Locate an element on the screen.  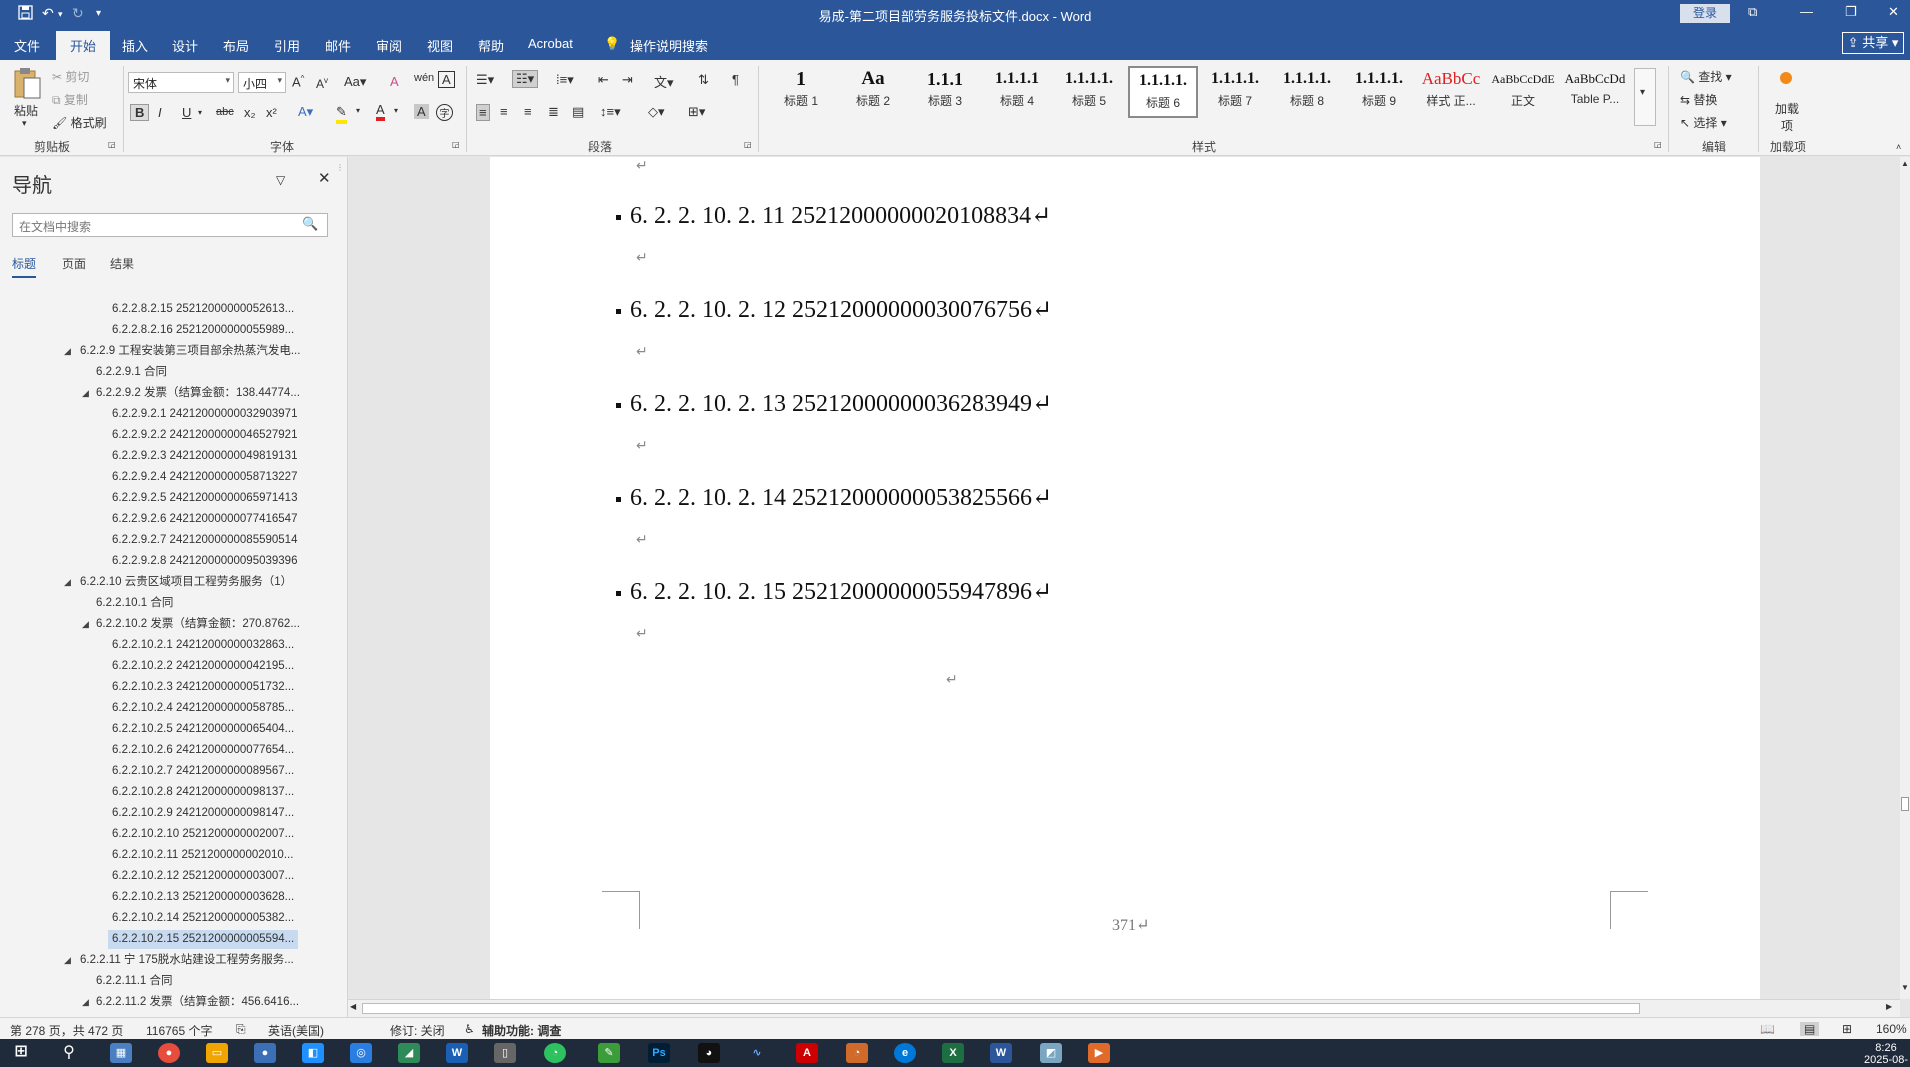
web-layout-icon: ⊞ is located at coordinates (1847, 1029).